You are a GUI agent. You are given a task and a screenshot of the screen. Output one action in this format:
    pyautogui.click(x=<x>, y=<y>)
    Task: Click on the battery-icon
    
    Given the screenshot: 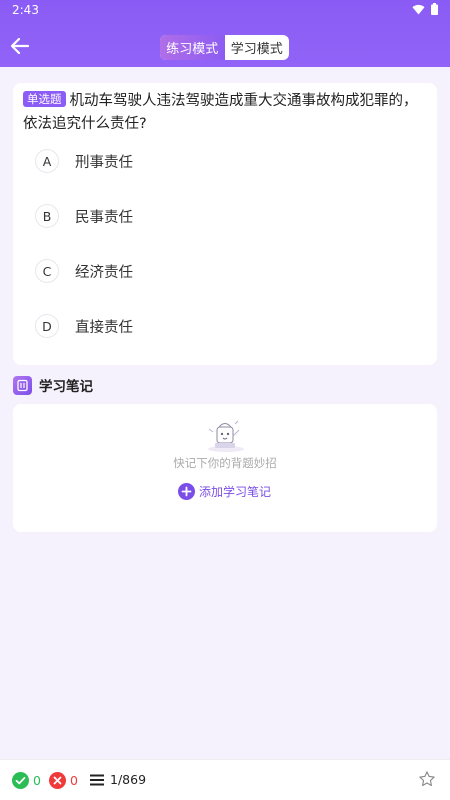 What is the action you would take?
    pyautogui.click(x=434, y=9)
    